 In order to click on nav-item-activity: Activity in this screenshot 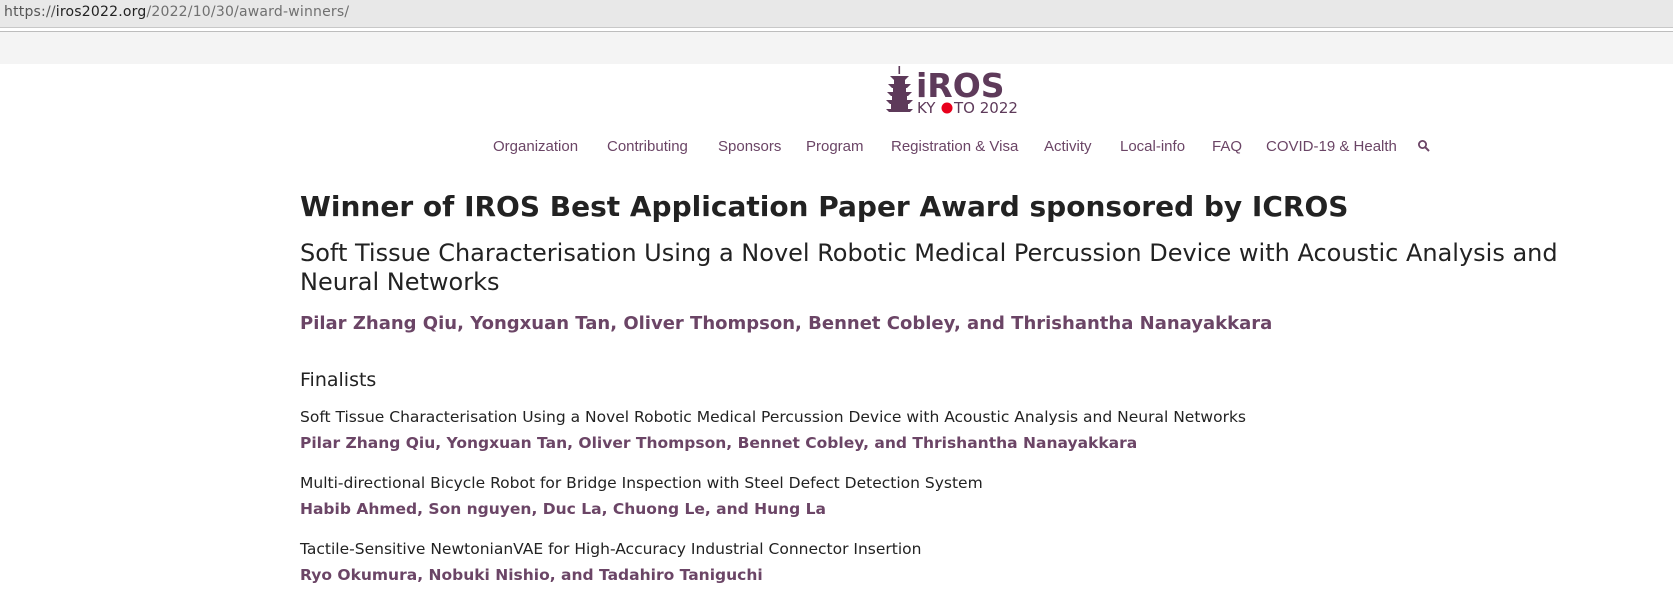, I will do `click(1068, 146)`.